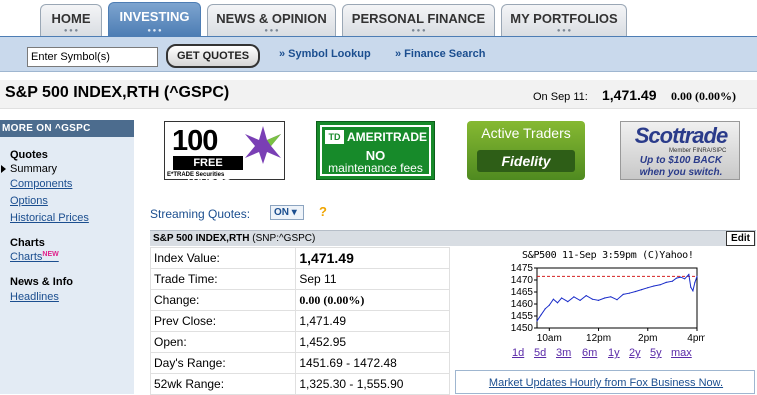  I want to click on td-ad-frame: TD AMERITRADE NO maintenance fees, so click(375, 150).